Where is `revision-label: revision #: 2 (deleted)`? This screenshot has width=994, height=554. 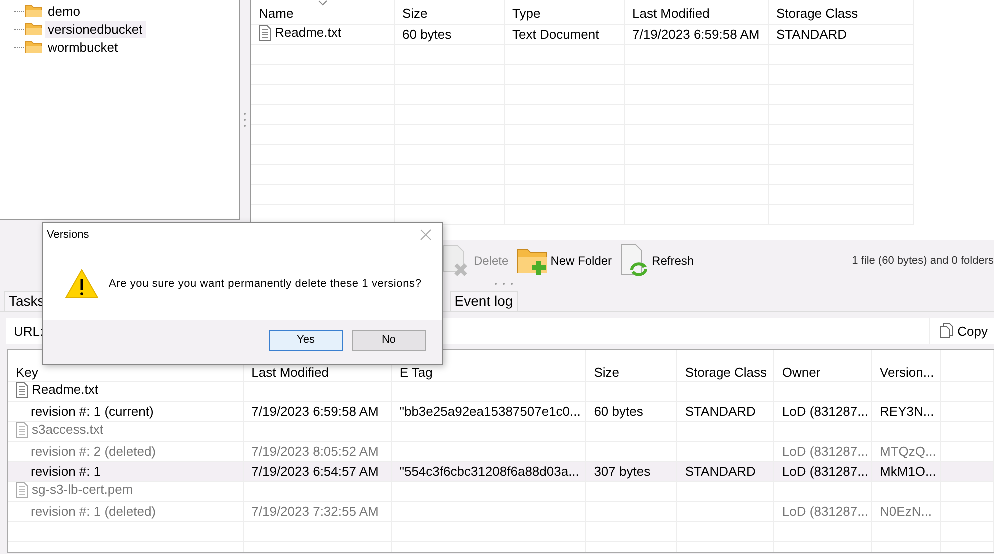
revision-label: revision #: 2 (deleted) is located at coordinates (93, 451).